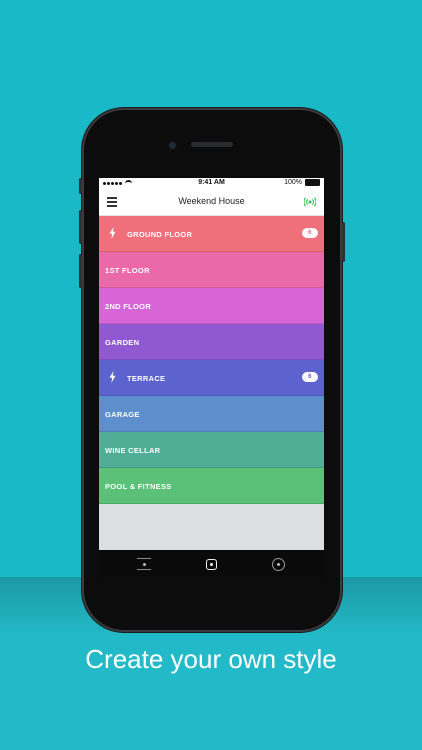 The height and width of the screenshot is (750, 422). I want to click on room-label: 2ND FLOOR, so click(128, 306).